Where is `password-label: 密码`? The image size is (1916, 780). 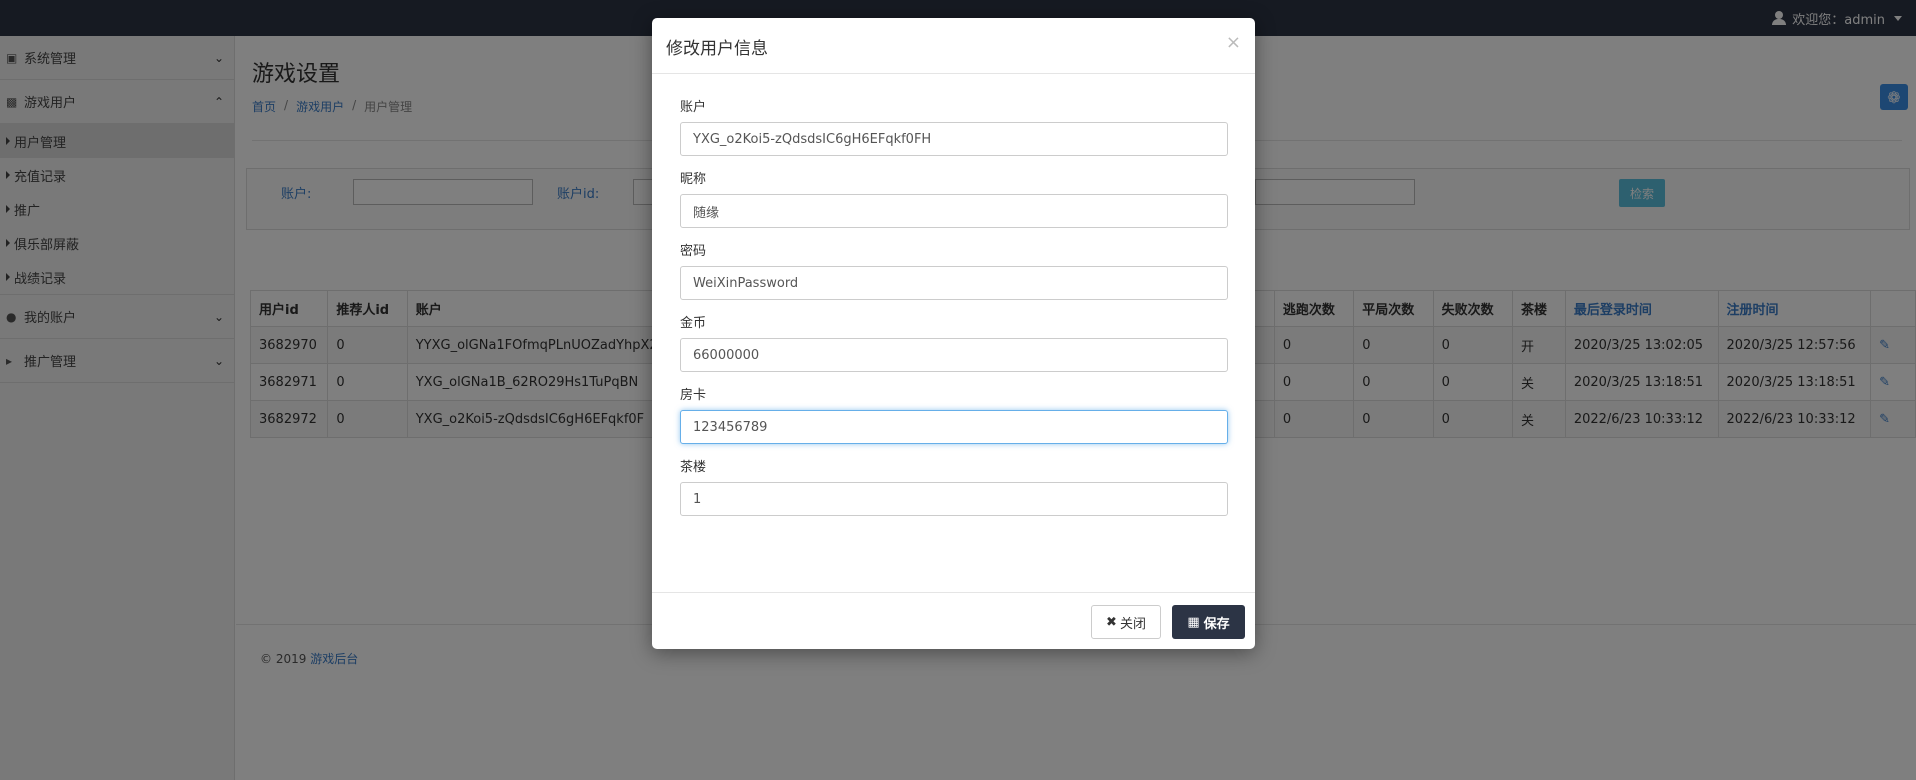
password-label: 密码 is located at coordinates (693, 251).